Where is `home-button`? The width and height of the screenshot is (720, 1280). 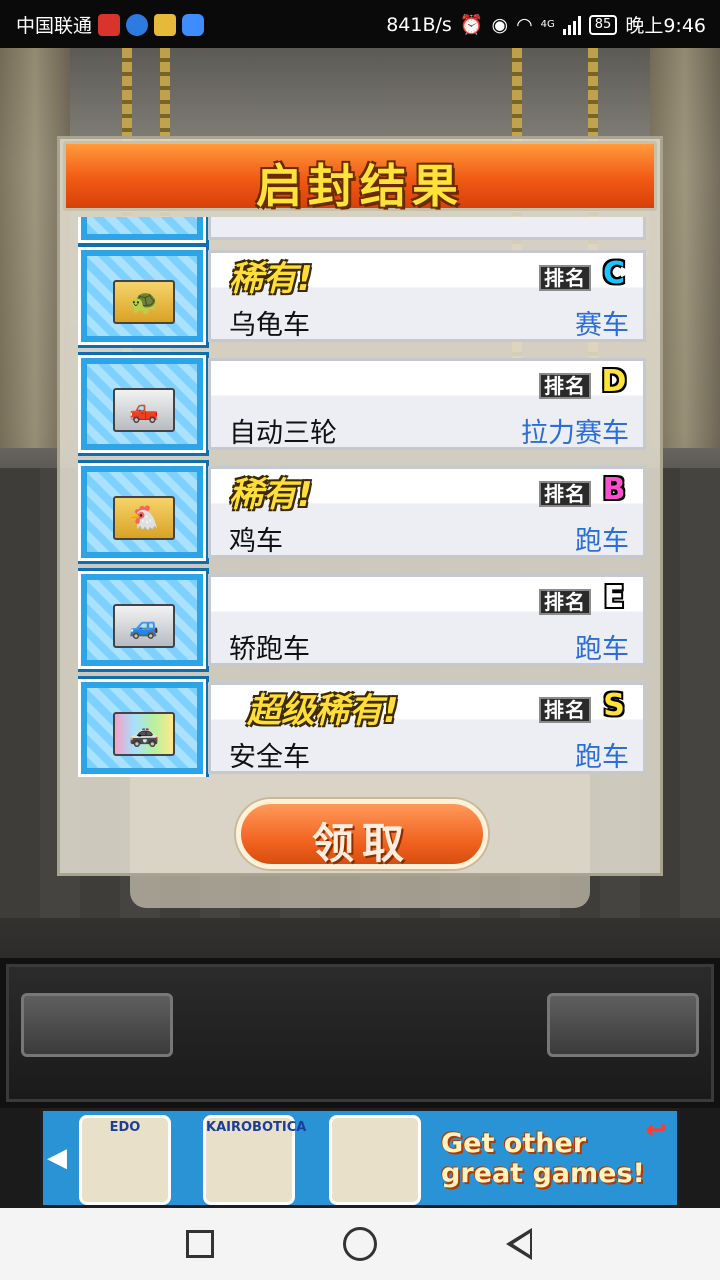
home-button is located at coordinates (360, 1244).